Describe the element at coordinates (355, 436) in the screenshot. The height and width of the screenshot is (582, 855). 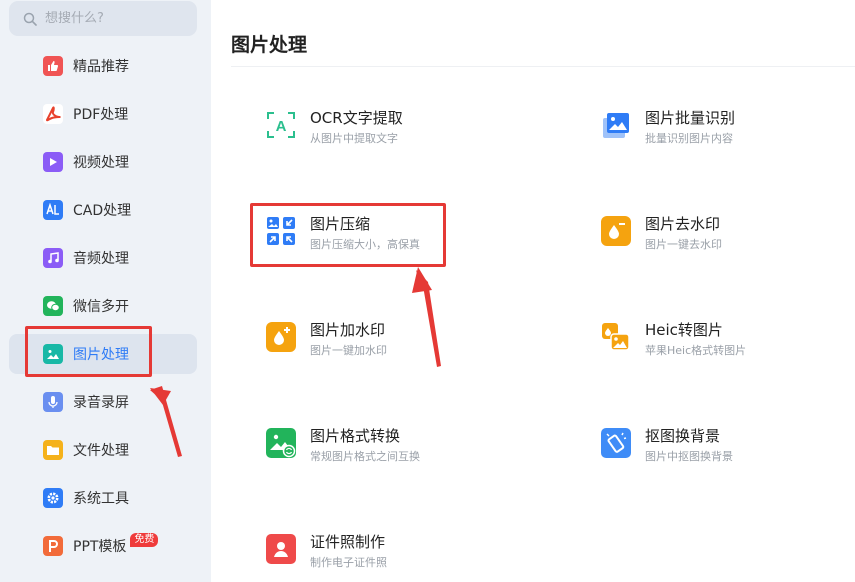
I see `tool-name: 图片格式转换` at that location.